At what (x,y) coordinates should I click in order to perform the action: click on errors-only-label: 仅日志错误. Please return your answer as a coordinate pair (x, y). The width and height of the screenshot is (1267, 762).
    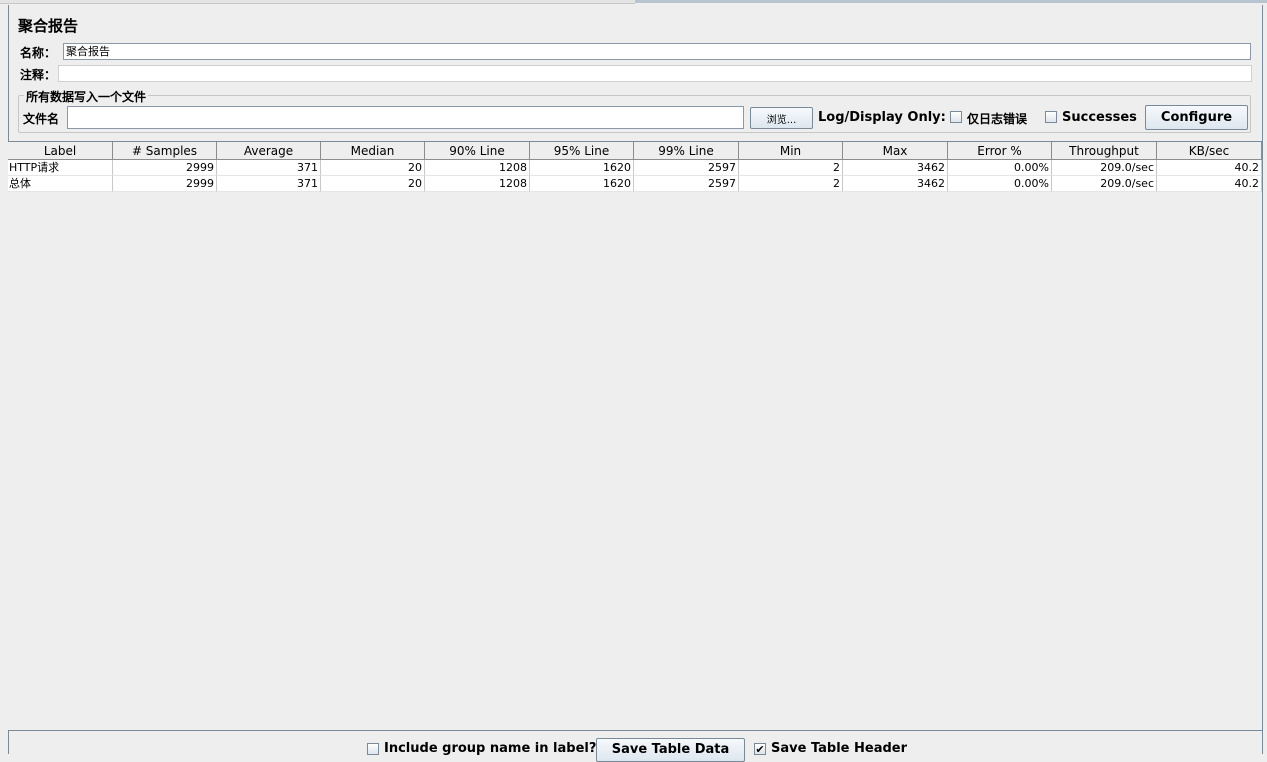
    Looking at the image, I should click on (997, 119).